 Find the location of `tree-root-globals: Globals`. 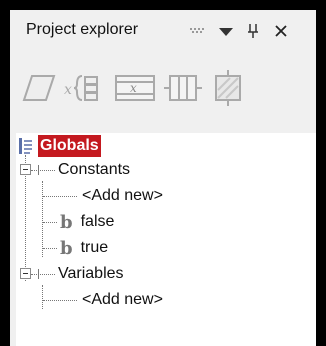

tree-root-globals: Globals is located at coordinates (59, 146).